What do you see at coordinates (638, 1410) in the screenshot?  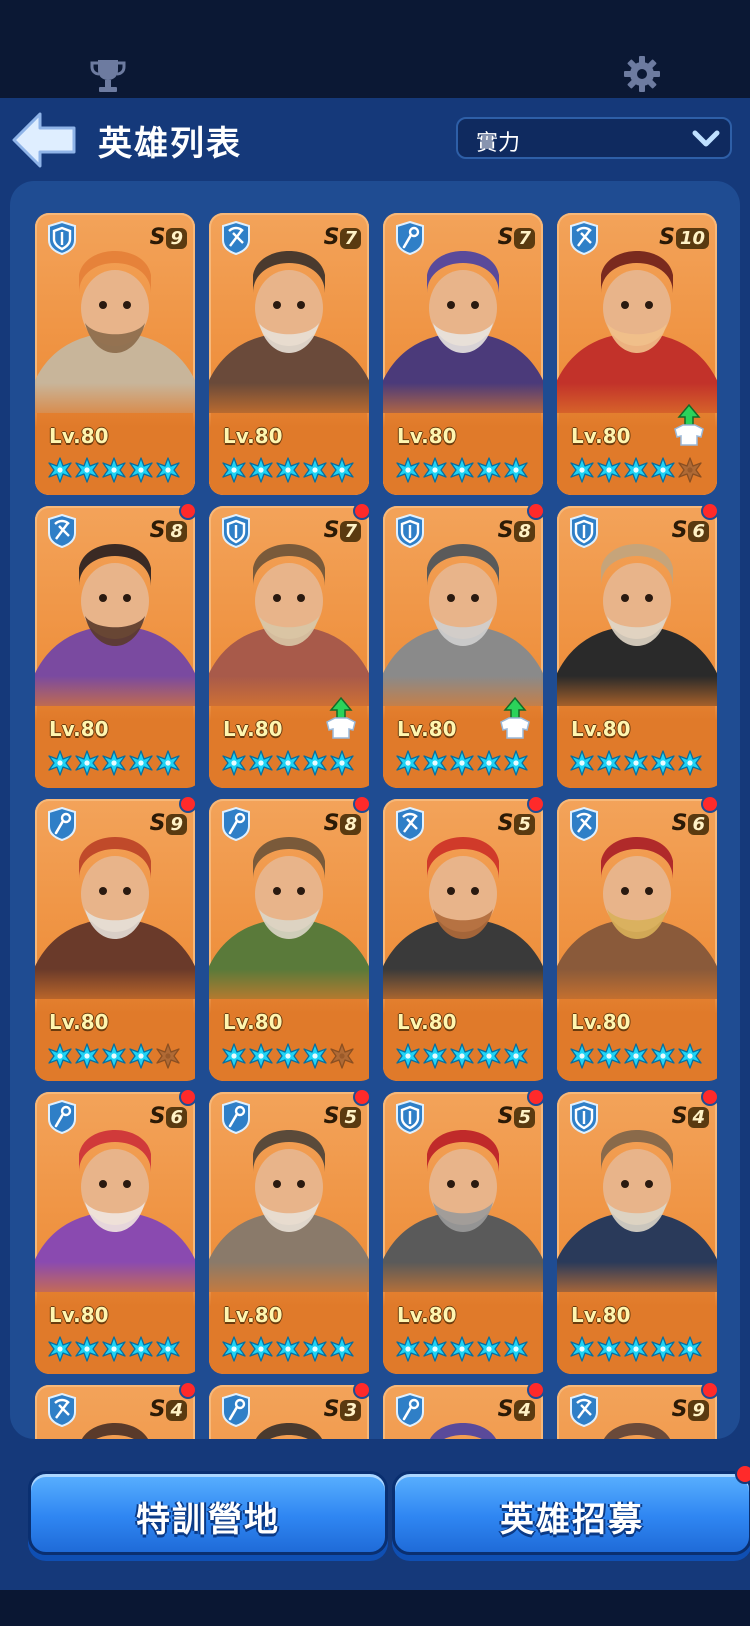 I see `hero-card: S9` at bounding box center [638, 1410].